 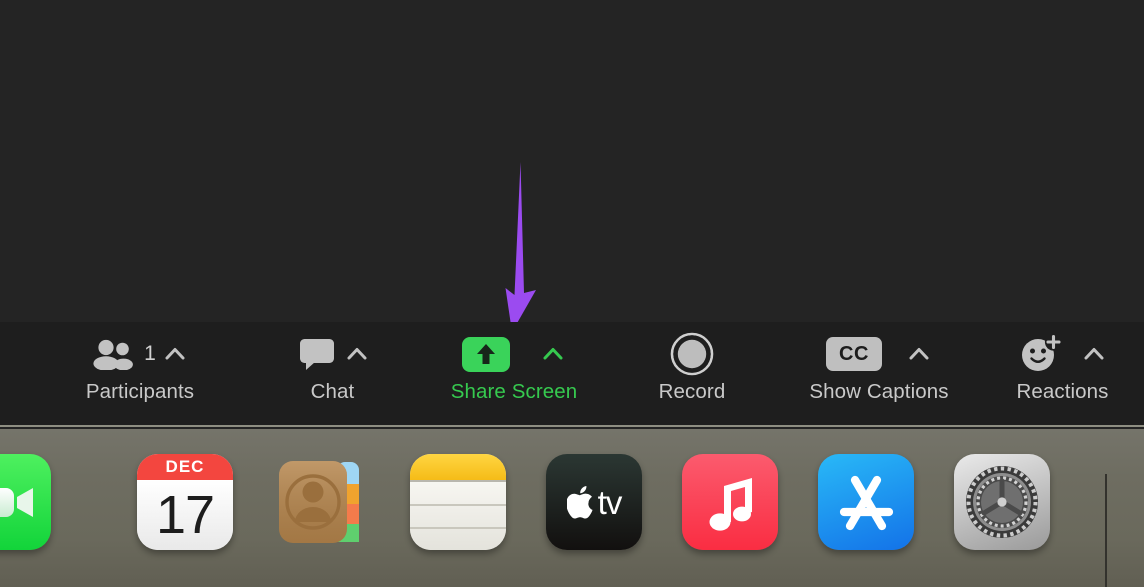 I want to click on dock-item-apple-tv: tv, so click(x=594, y=502).